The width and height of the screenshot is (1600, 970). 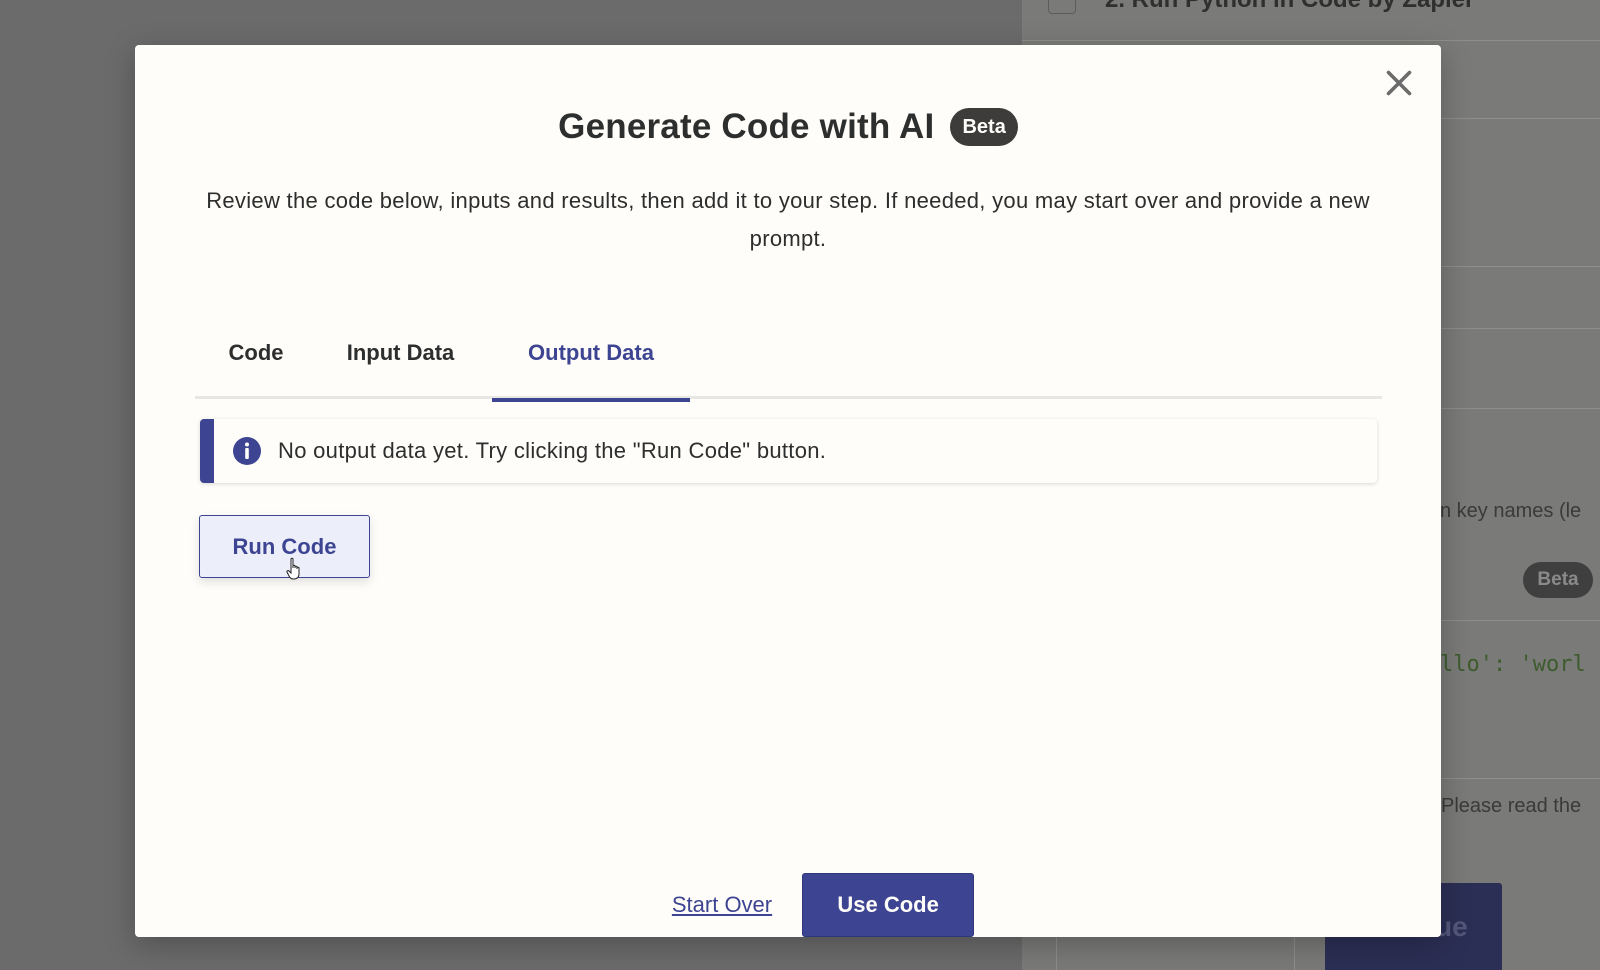 I want to click on info-icon, so click(x=247, y=451).